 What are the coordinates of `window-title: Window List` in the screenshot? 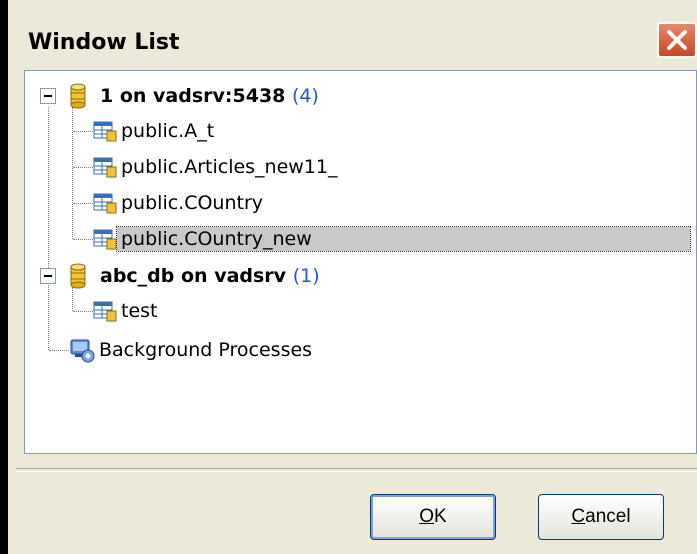 It's located at (104, 42).